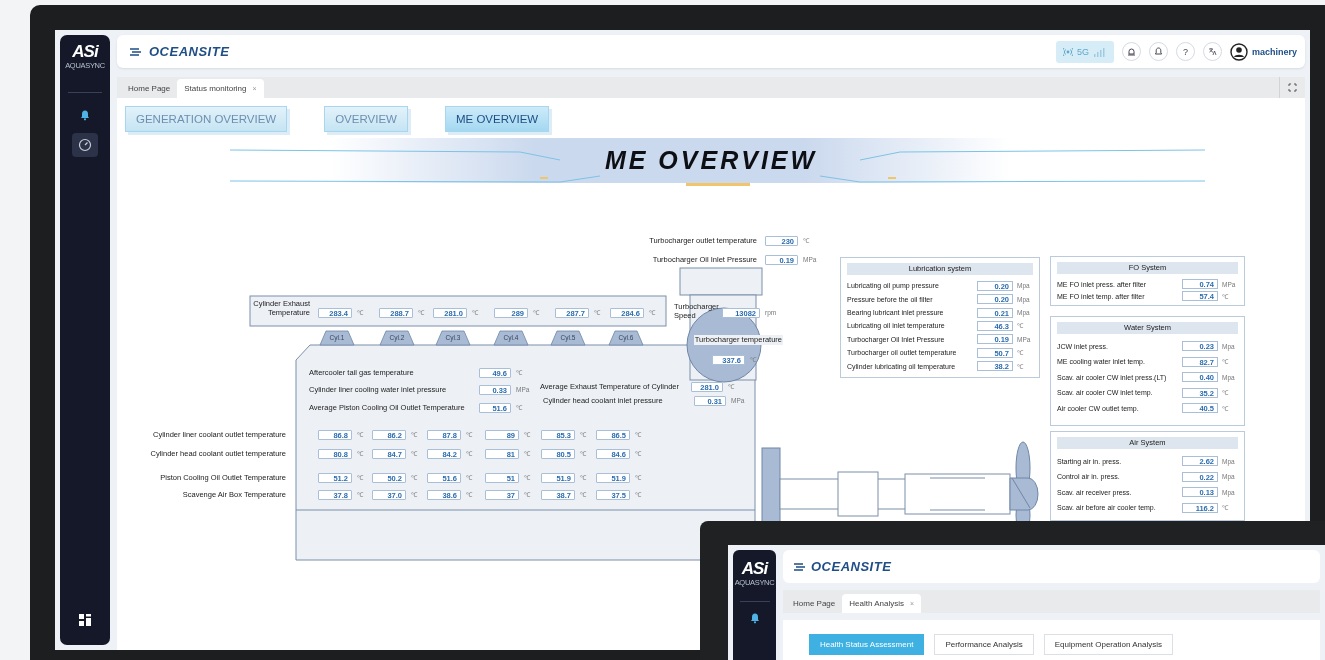 Image resolution: width=1325 pixels, height=660 pixels. I want to click on signal-icon, so click(1099, 51).